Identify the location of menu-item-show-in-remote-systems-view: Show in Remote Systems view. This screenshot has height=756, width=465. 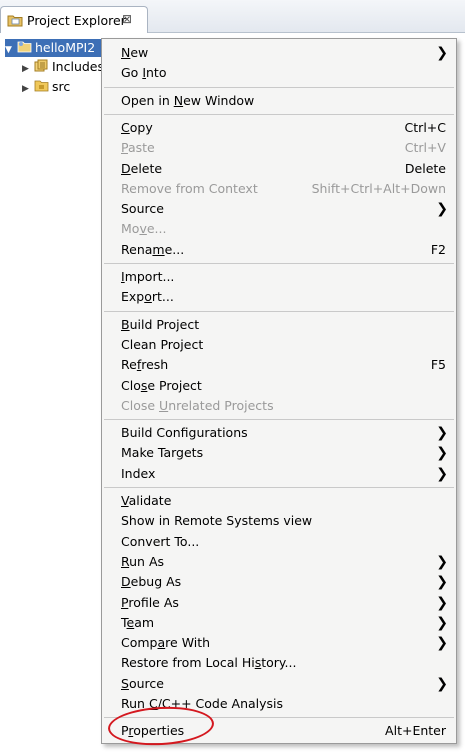
(279, 521).